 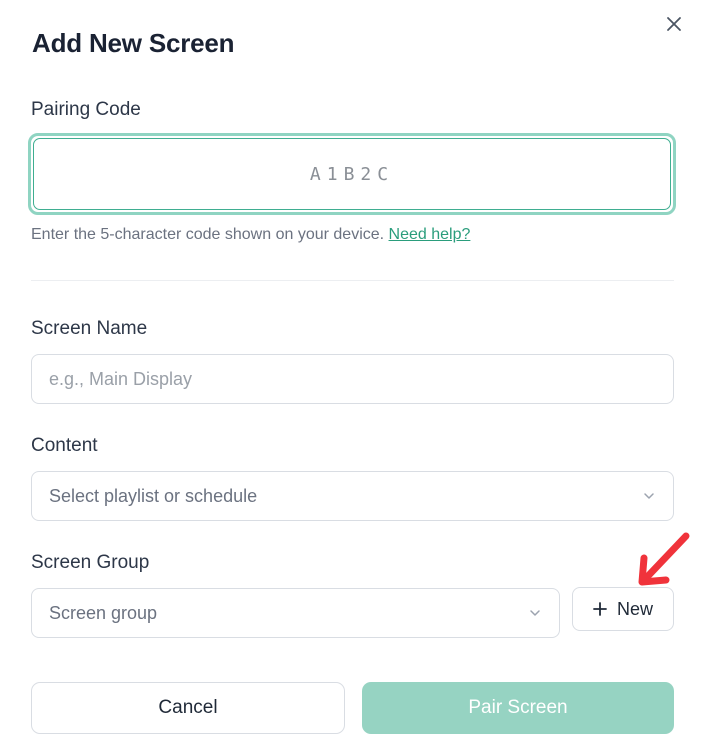 I want to click on pair-screen-label: Pair Screen, so click(x=518, y=707).